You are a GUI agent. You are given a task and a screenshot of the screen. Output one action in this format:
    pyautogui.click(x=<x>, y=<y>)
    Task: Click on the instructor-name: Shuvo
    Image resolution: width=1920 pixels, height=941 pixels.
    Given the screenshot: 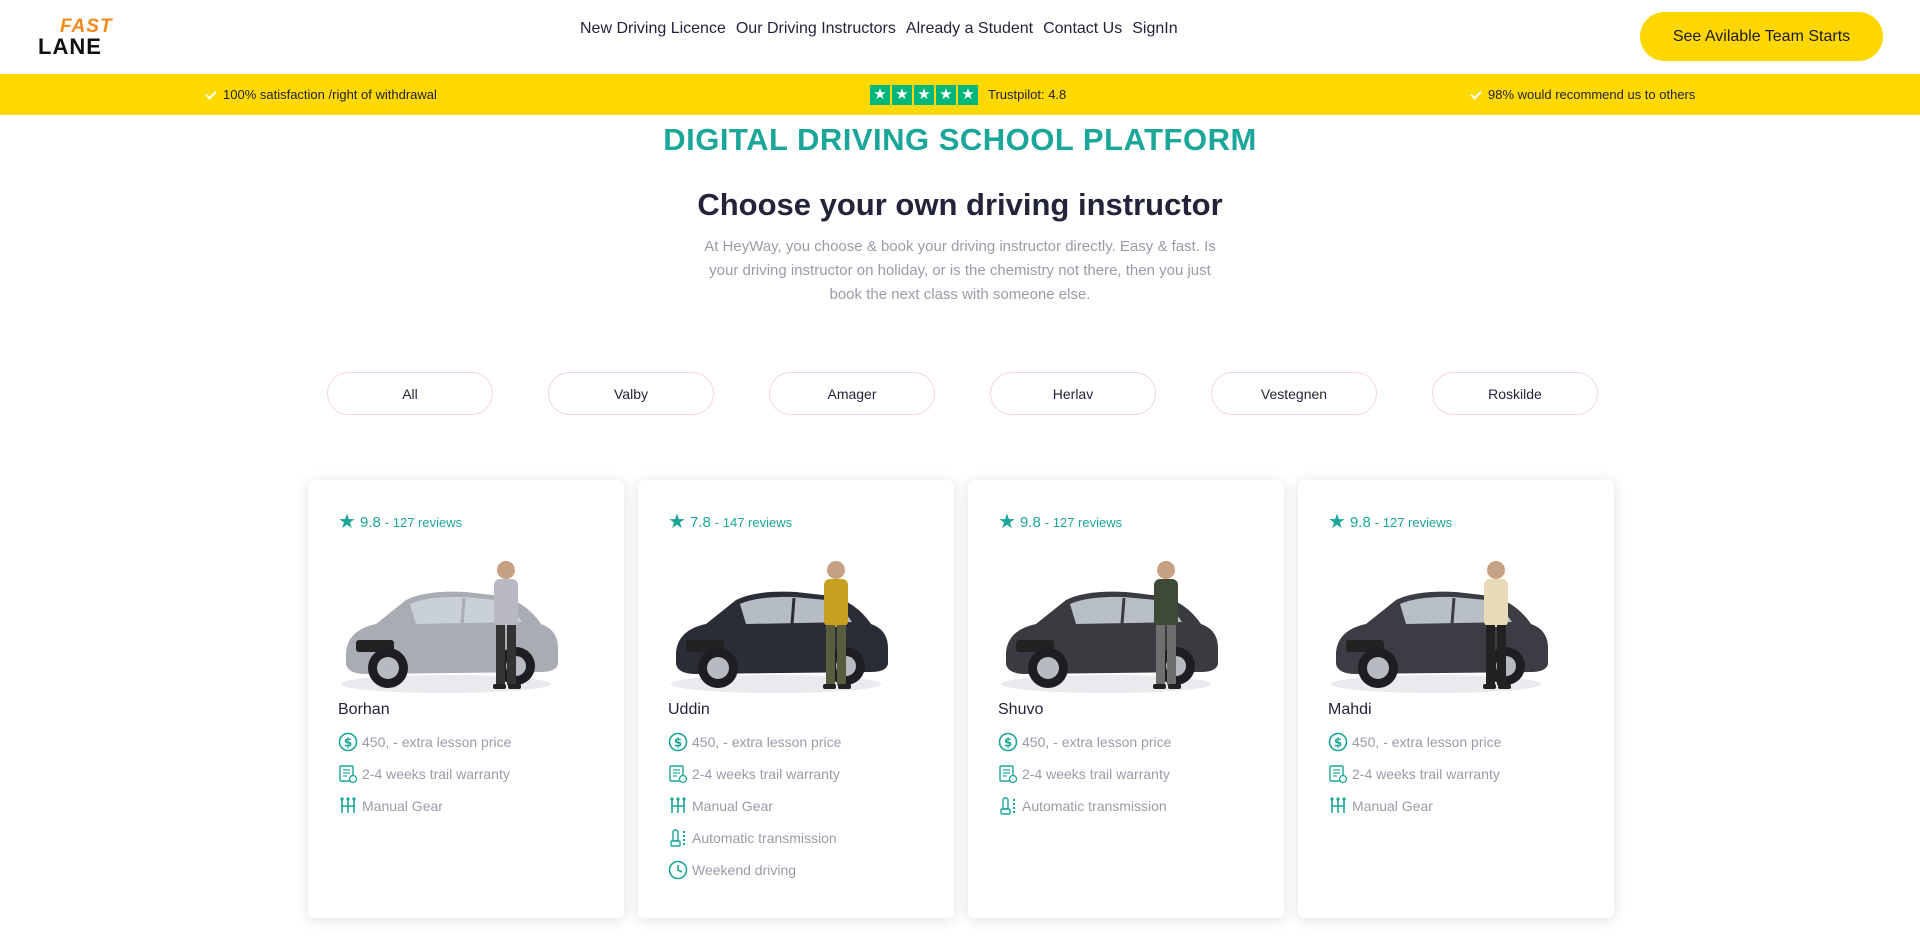 What is the action you would take?
    pyautogui.click(x=1020, y=710)
    